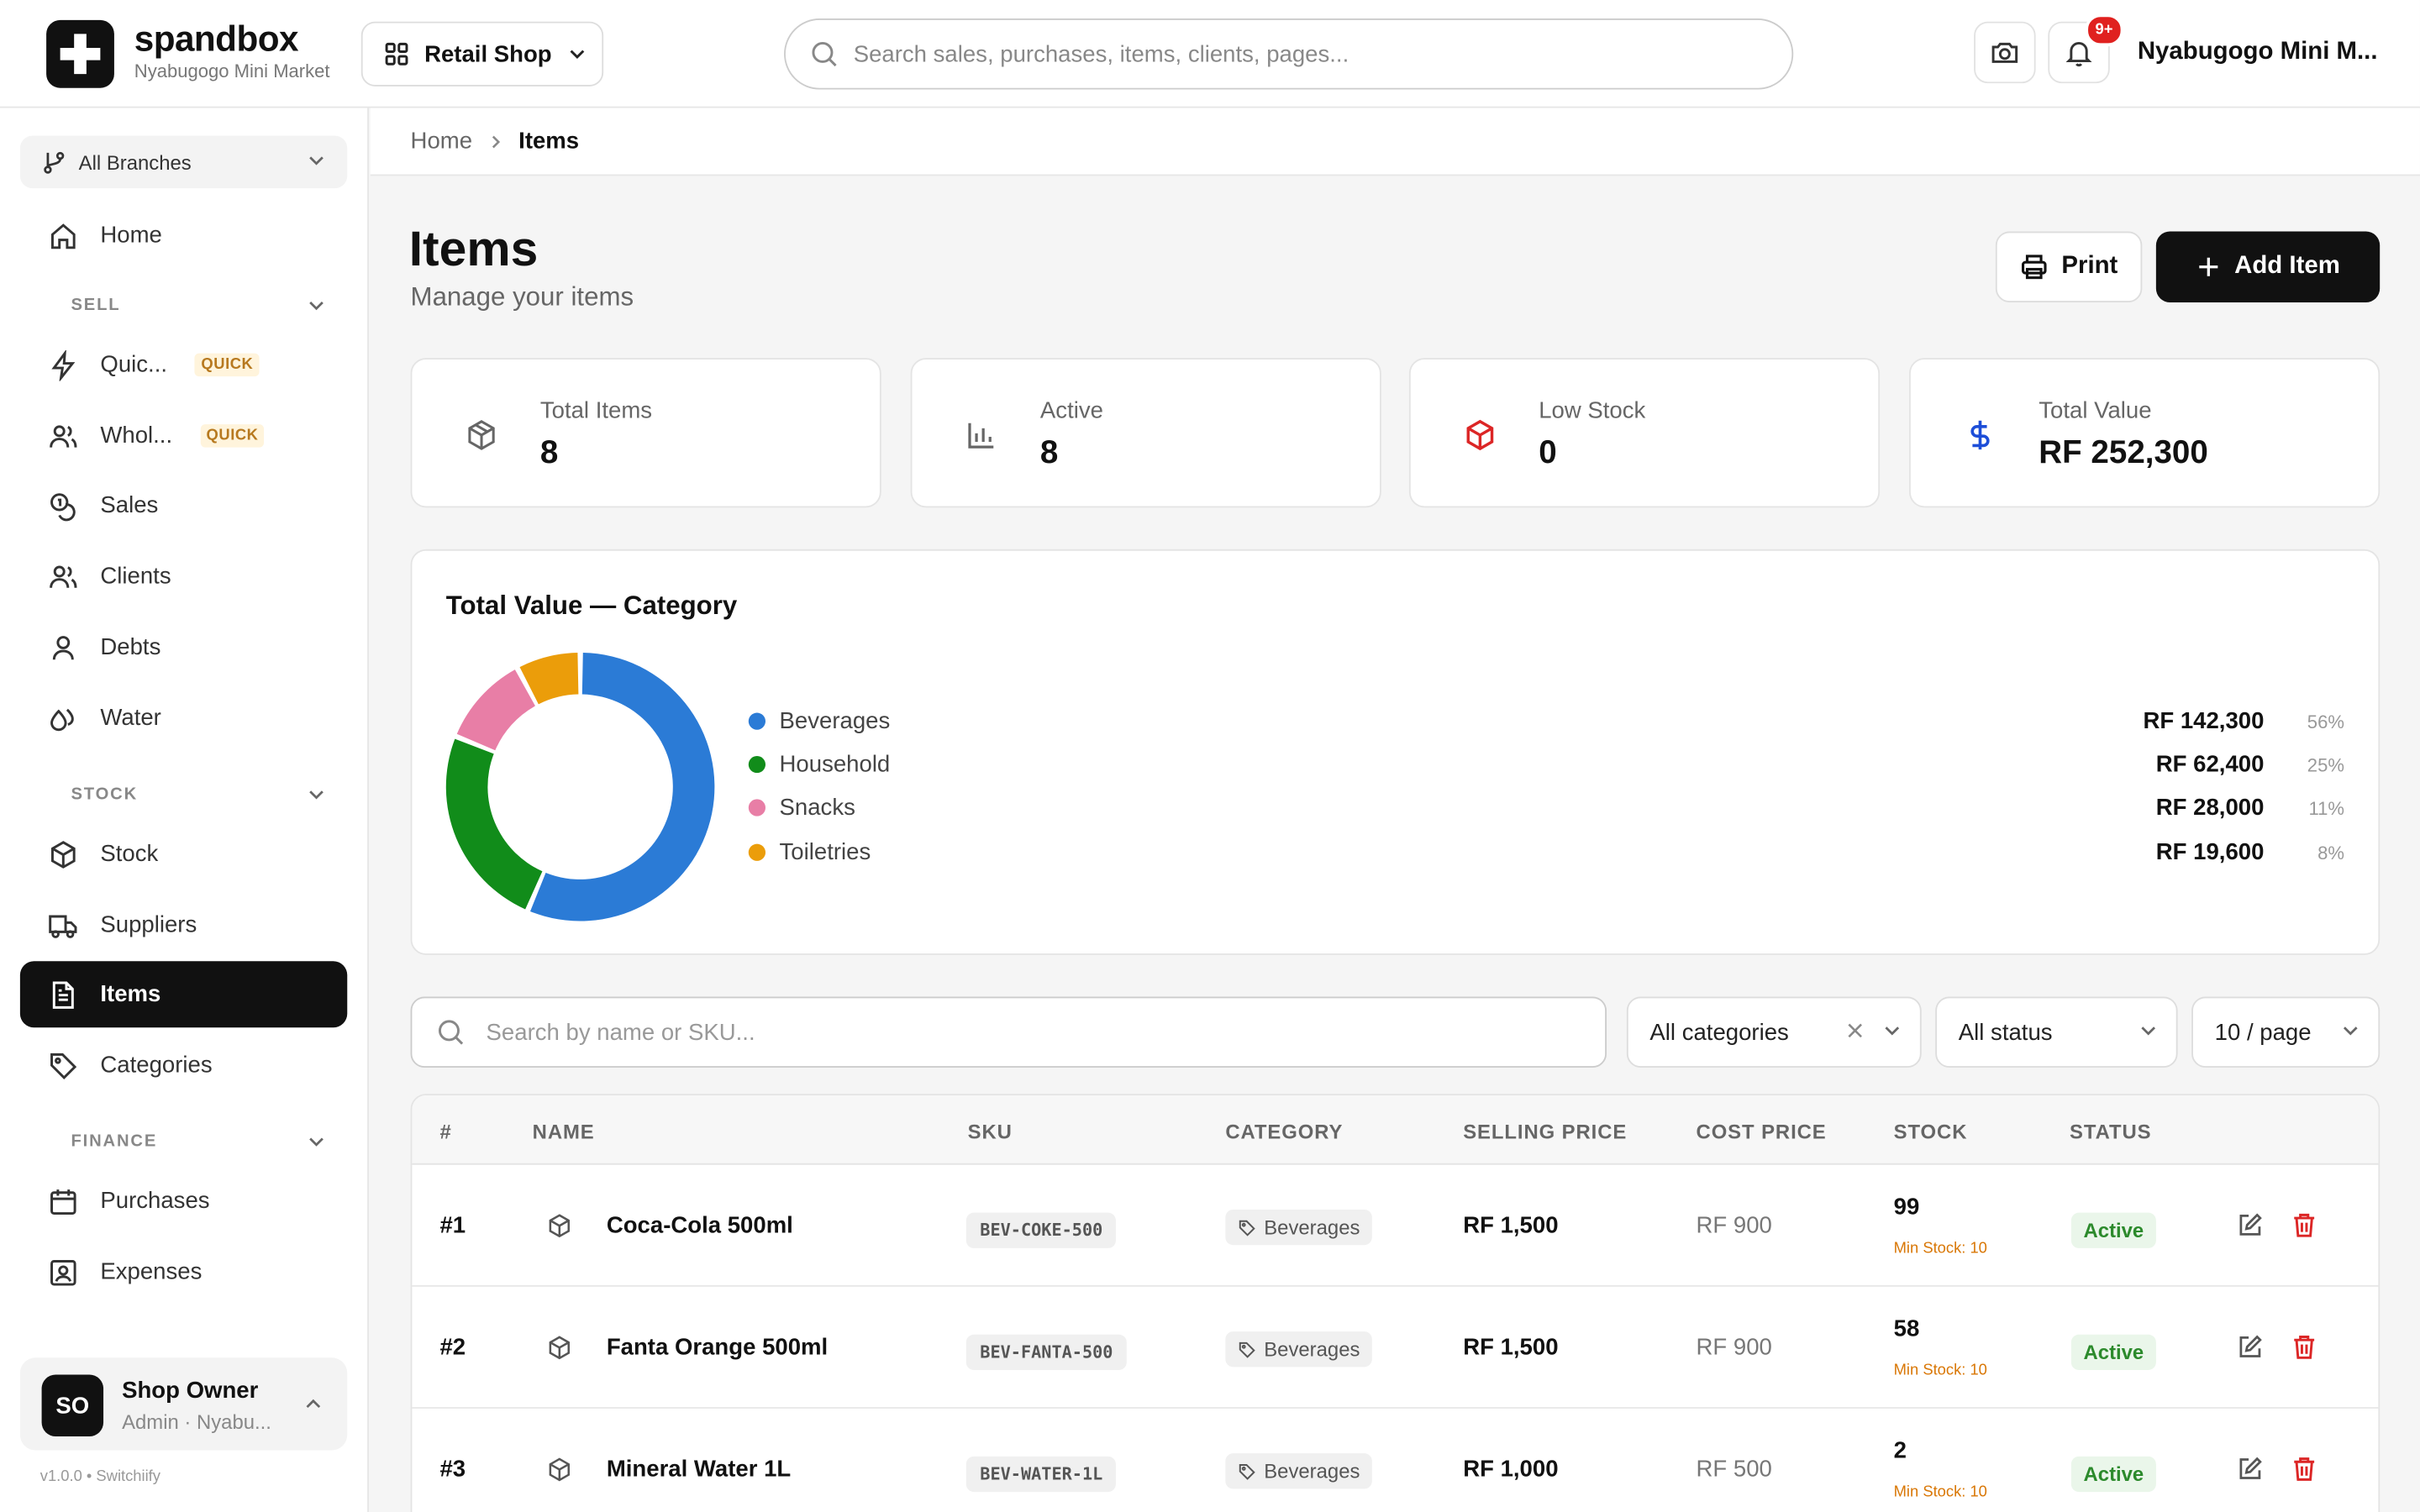  What do you see at coordinates (1312, 1227) in the screenshot?
I see `item-category-label: Beverages` at bounding box center [1312, 1227].